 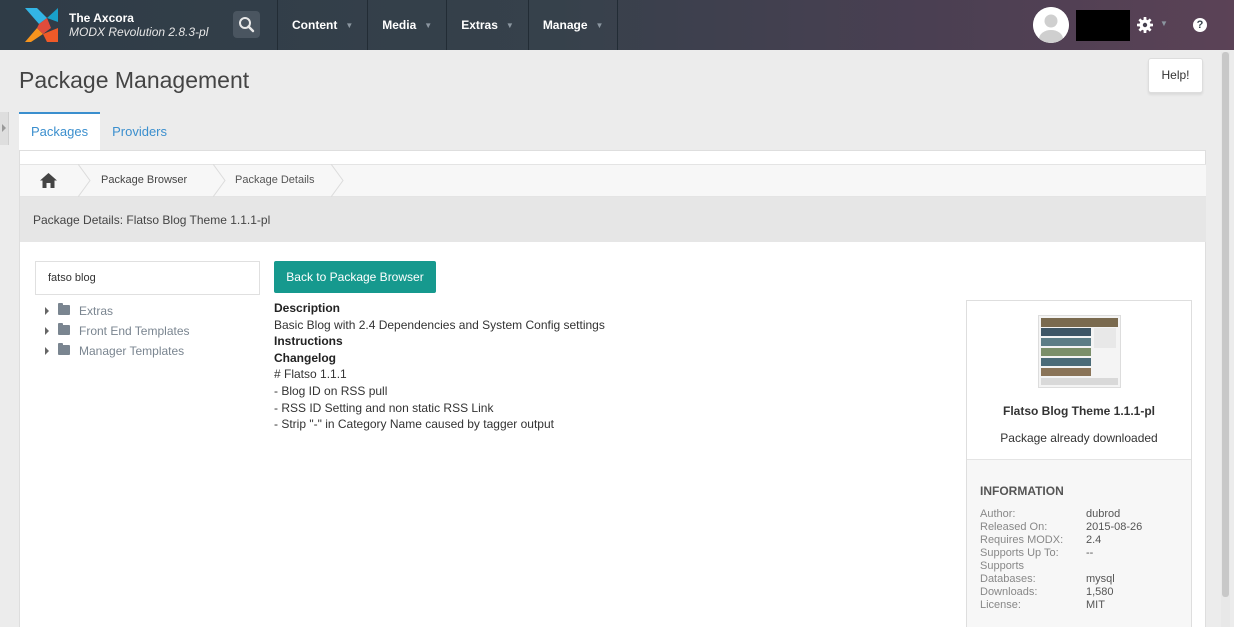 What do you see at coordinates (1079, 411) in the screenshot?
I see `package-name: Flatso Blog Theme 1.1.1-pl` at bounding box center [1079, 411].